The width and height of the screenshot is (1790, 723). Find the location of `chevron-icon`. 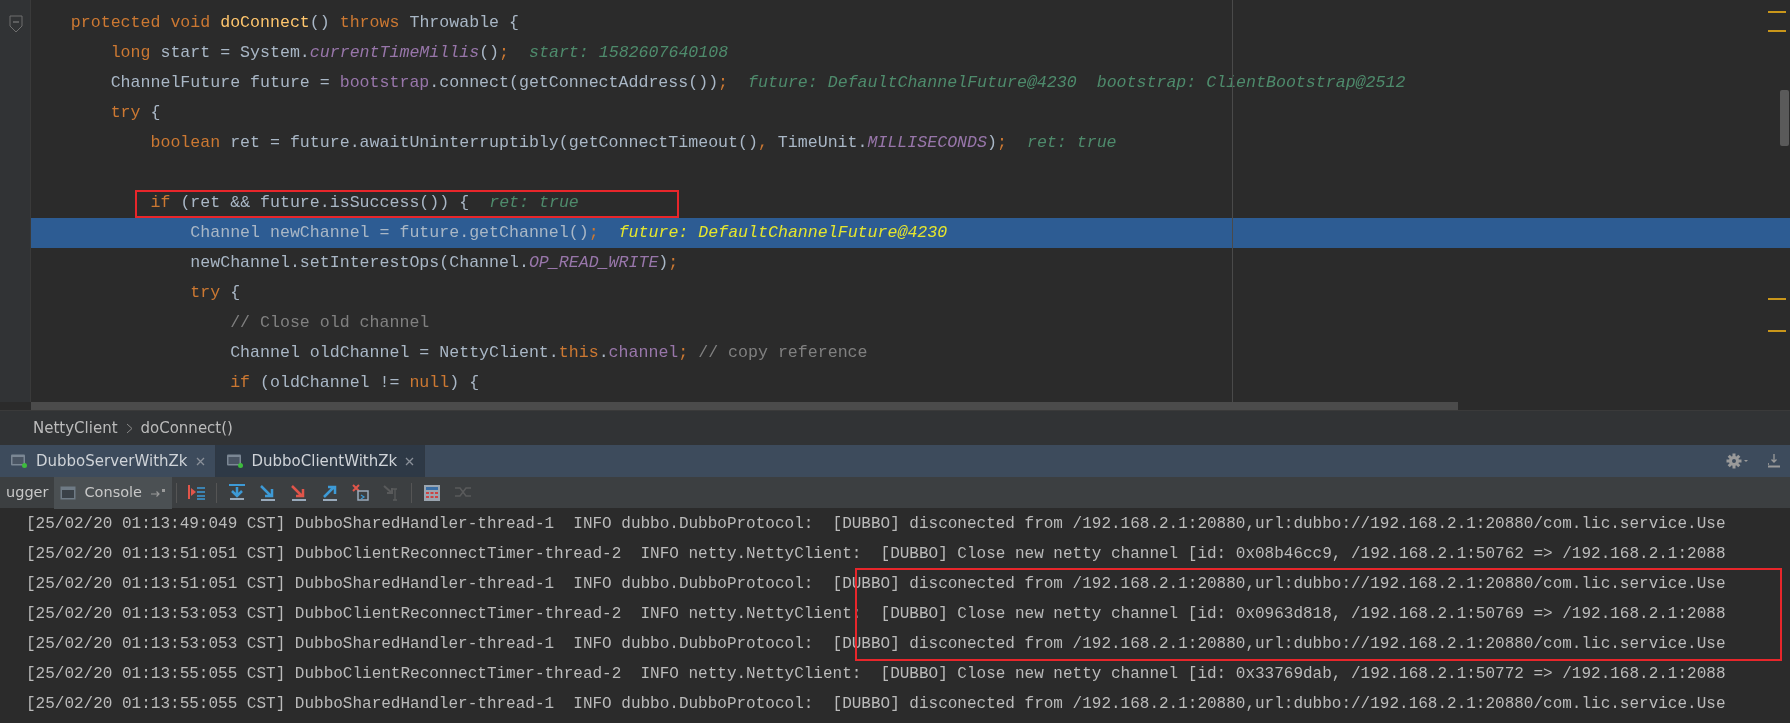

chevron-icon is located at coordinates (129, 428).